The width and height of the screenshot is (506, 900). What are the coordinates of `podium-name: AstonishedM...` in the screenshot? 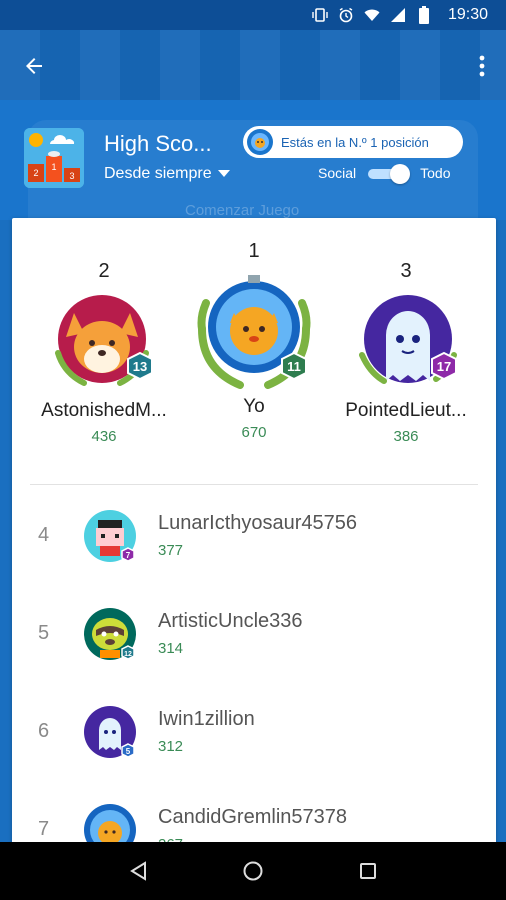 It's located at (104, 410).